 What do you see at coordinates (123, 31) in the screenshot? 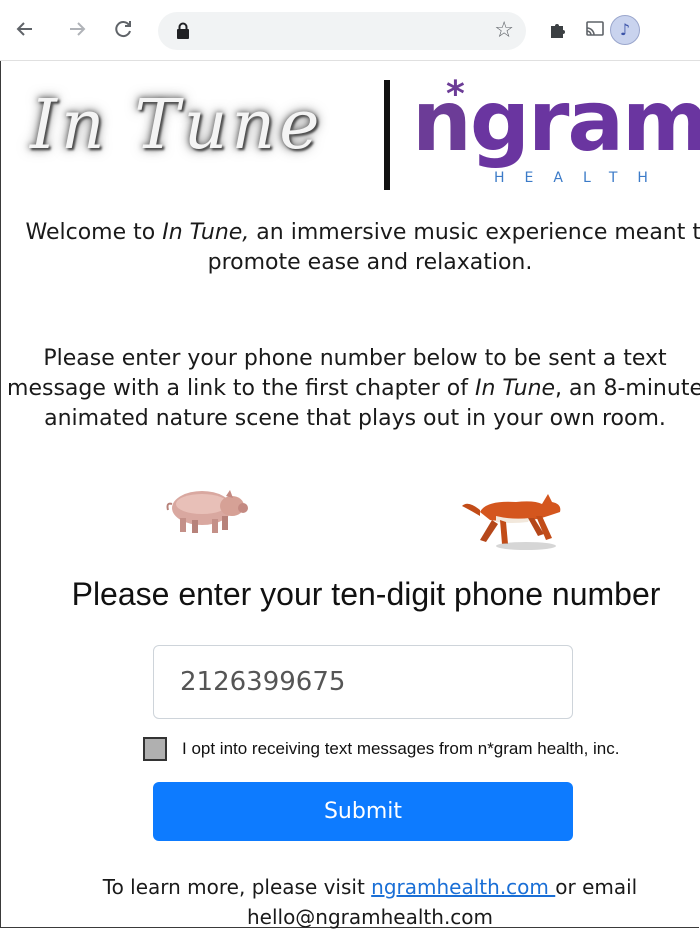
I see `reload-icon` at bounding box center [123, 31].